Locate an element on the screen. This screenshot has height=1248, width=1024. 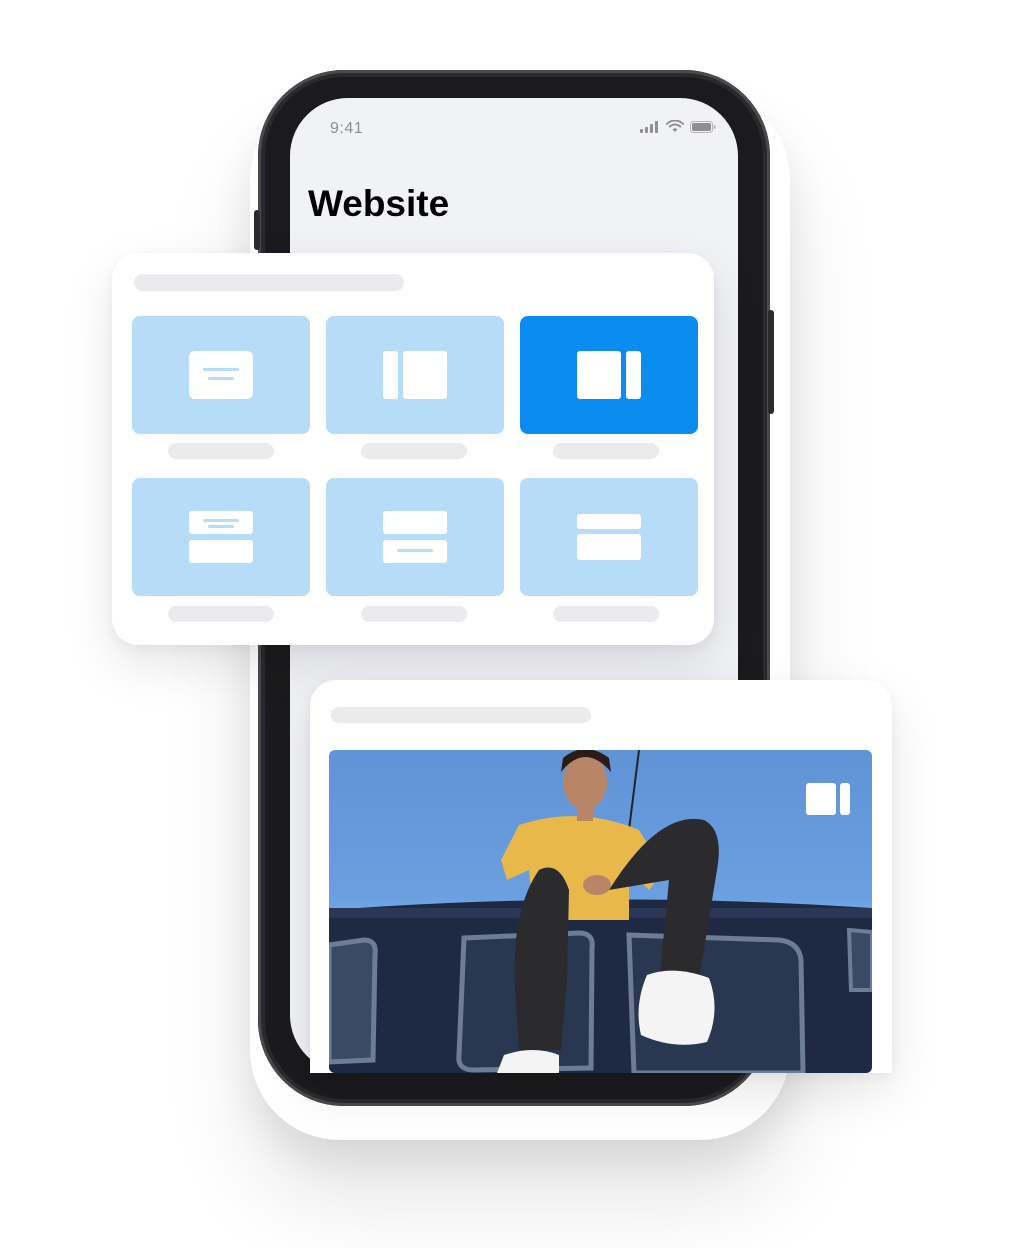
picker-title-placeholder is located at coordinates (269, 282).